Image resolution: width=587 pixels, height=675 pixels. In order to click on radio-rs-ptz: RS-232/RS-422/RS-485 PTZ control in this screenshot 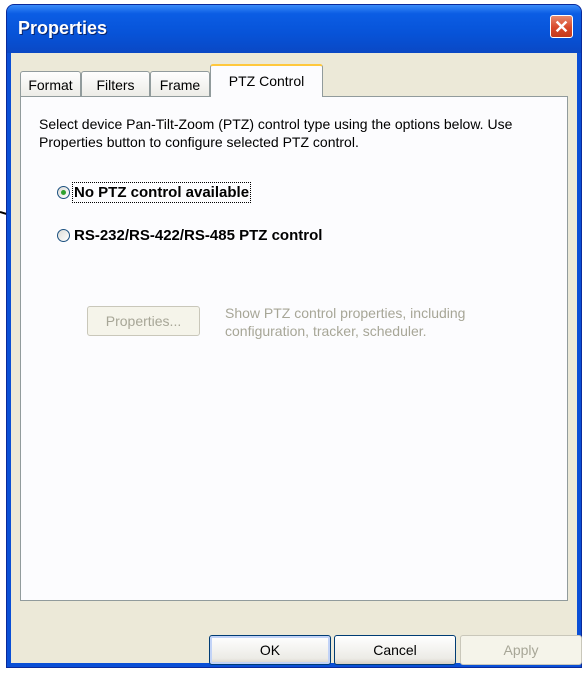, I will do `click(189, 235)`.